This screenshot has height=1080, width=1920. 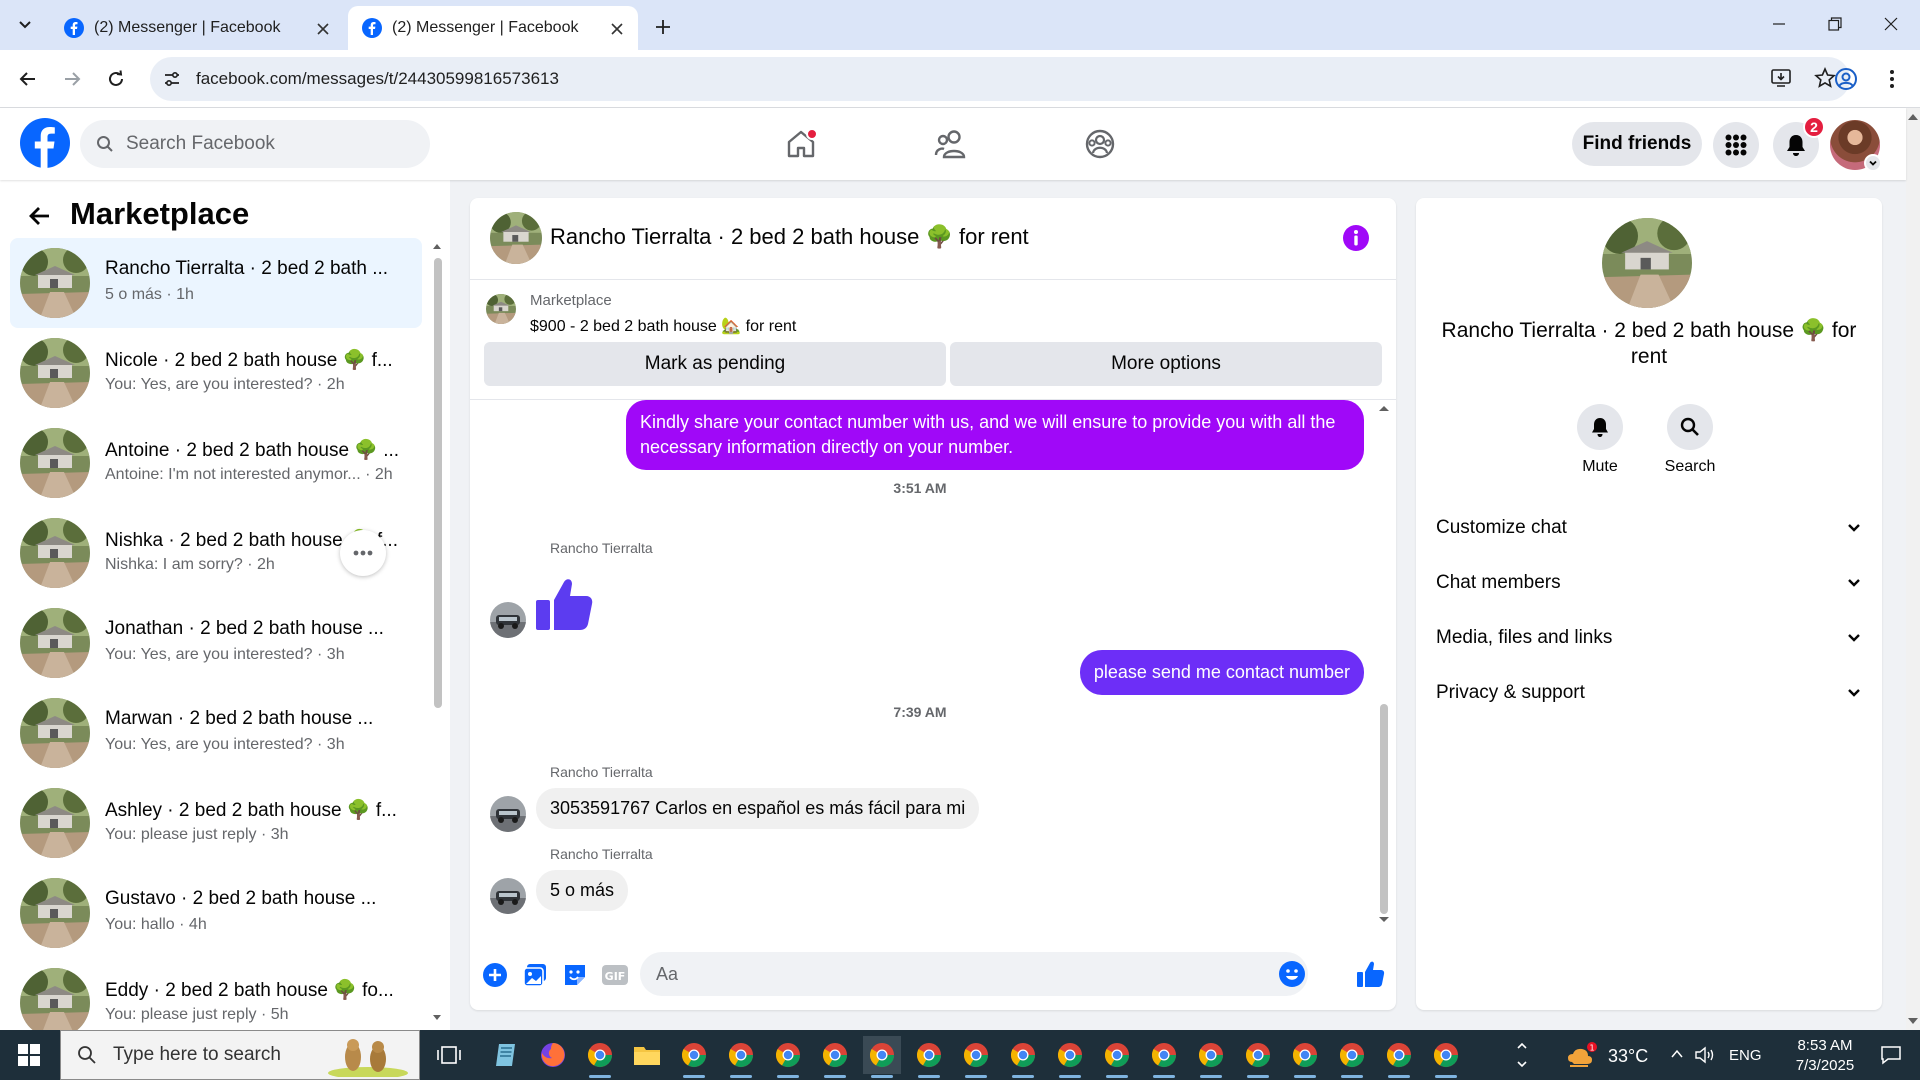 What do you see at coordinates (25, 25) in the screenshot?
I see `tab-search-button` at bounding box center [25, 25].